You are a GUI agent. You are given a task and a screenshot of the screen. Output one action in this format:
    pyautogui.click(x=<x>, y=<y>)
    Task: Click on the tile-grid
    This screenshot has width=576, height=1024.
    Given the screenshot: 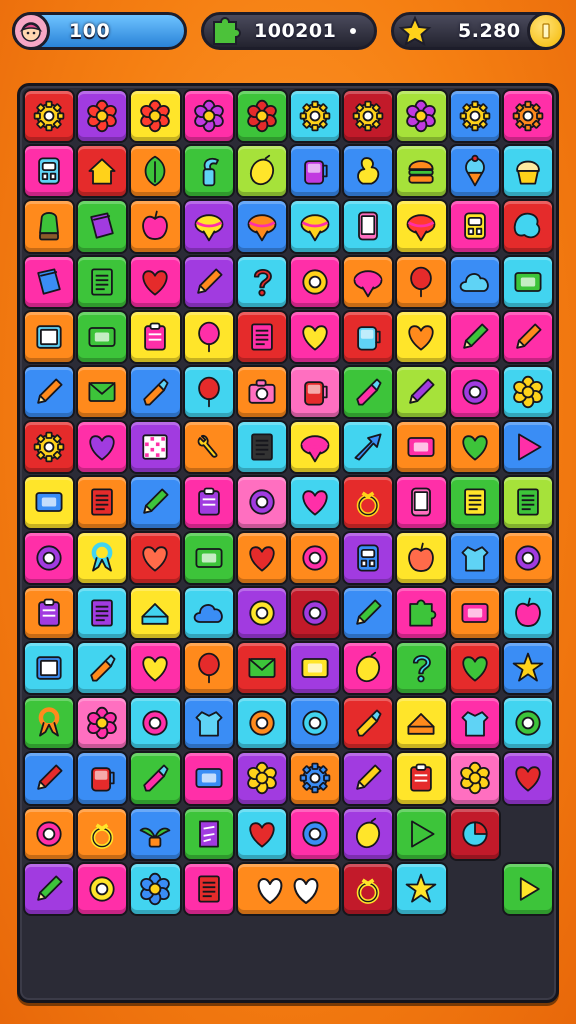 What is the action you would take?
    pyautogui.click(x=155, y=447)
    